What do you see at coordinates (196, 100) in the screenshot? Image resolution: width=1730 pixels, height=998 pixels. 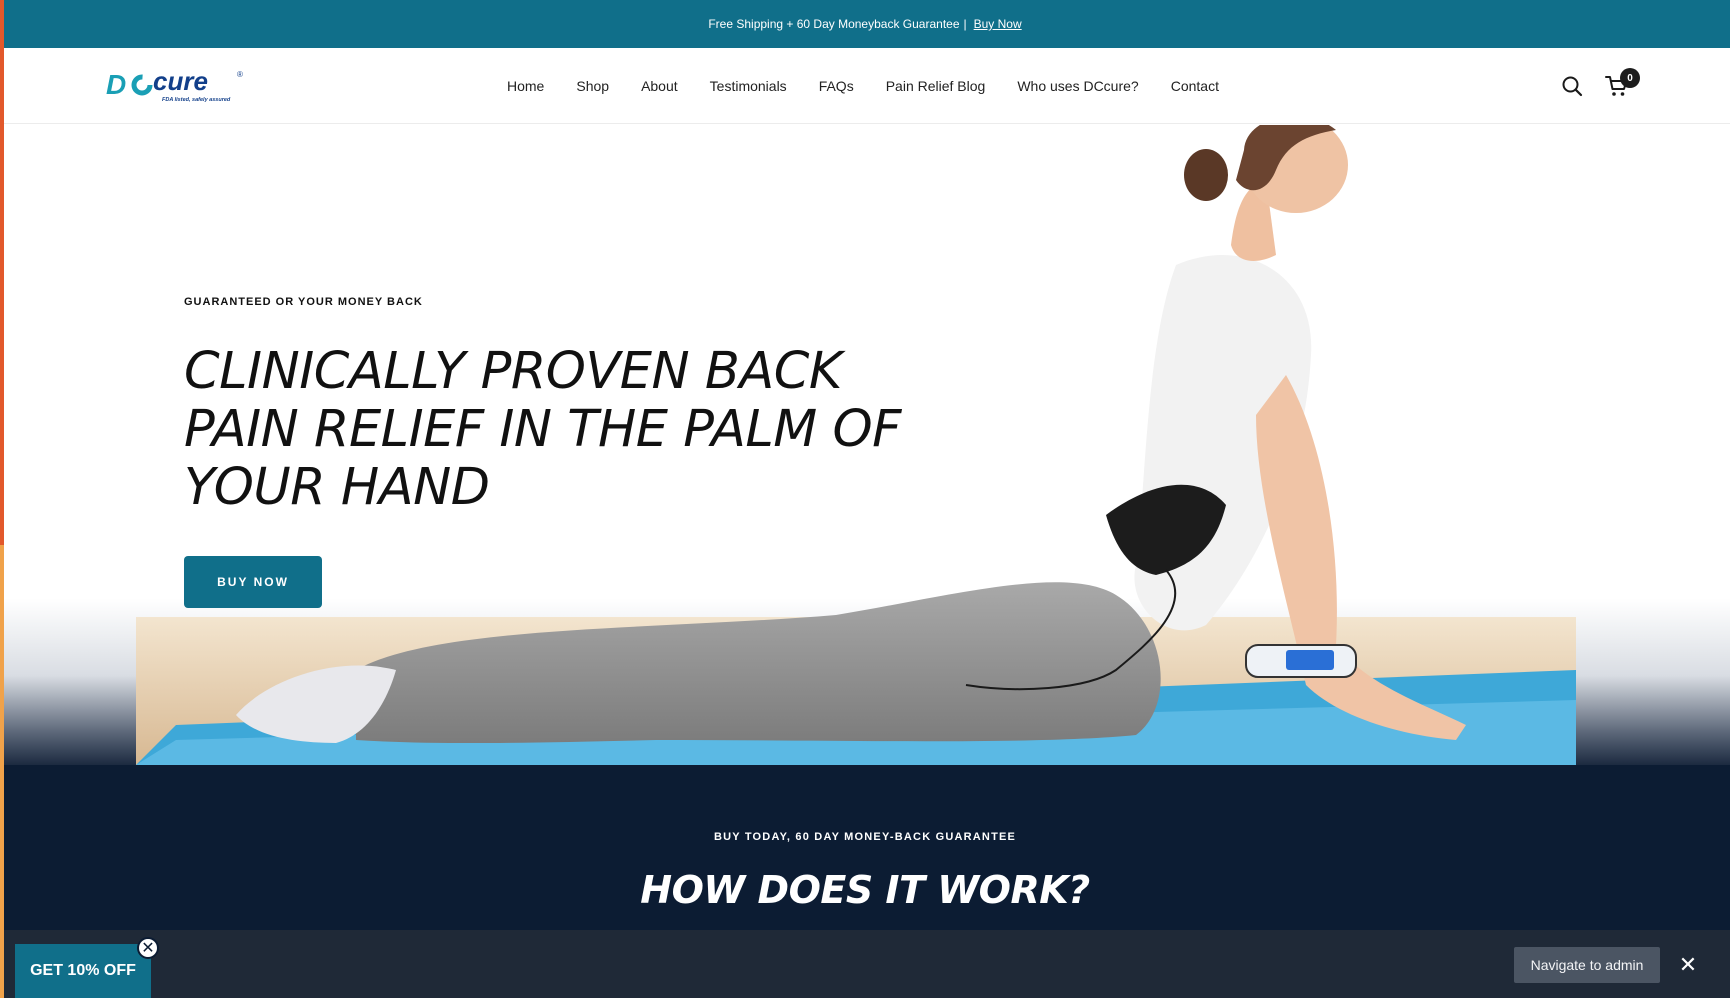 I see `logo-tagline: FDA listed, safely assured` at bounding box center [196, 100].